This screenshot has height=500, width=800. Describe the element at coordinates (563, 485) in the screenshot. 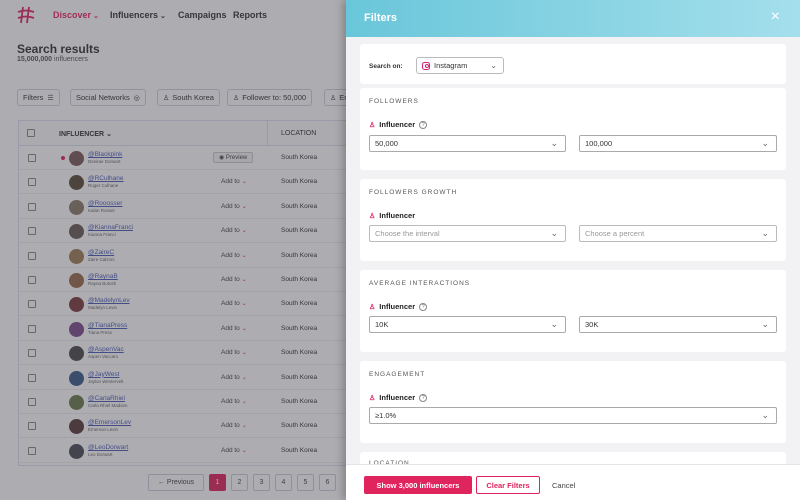

I see `cancel-button: Cancel` at that location.